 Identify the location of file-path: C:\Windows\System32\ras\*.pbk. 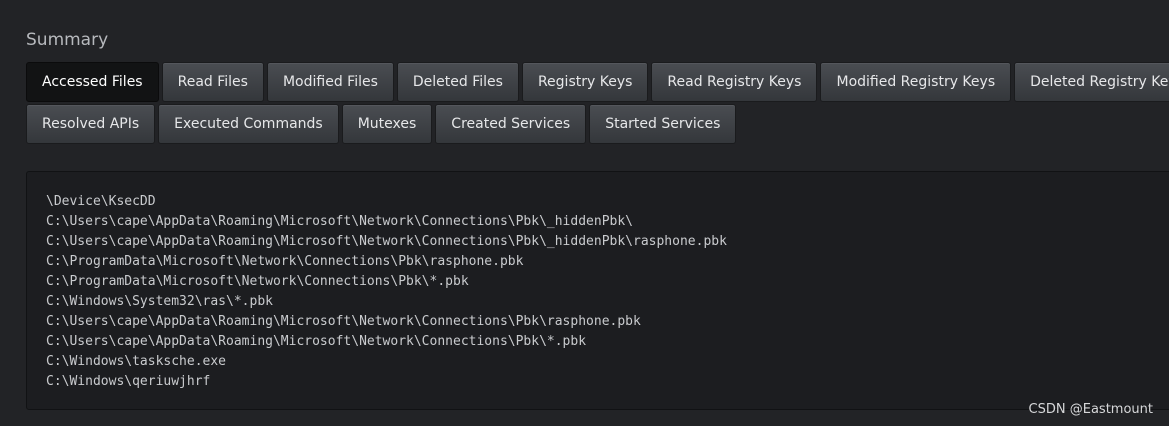
(159, 301).